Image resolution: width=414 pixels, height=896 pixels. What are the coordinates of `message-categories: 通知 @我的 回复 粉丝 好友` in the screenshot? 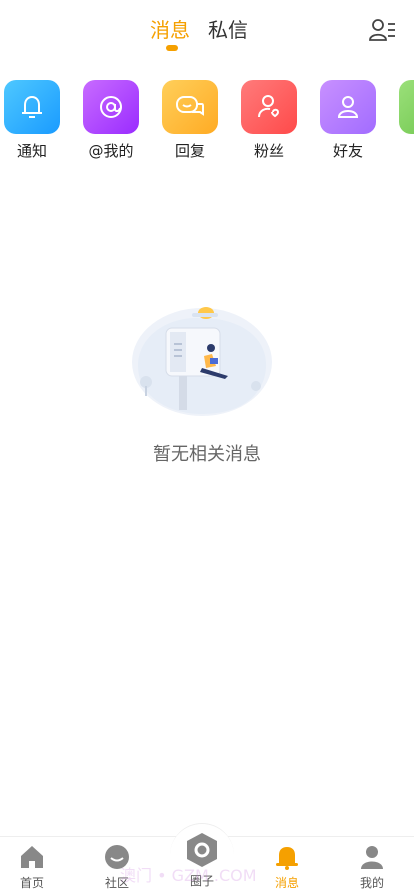 It's located at (207, 120).